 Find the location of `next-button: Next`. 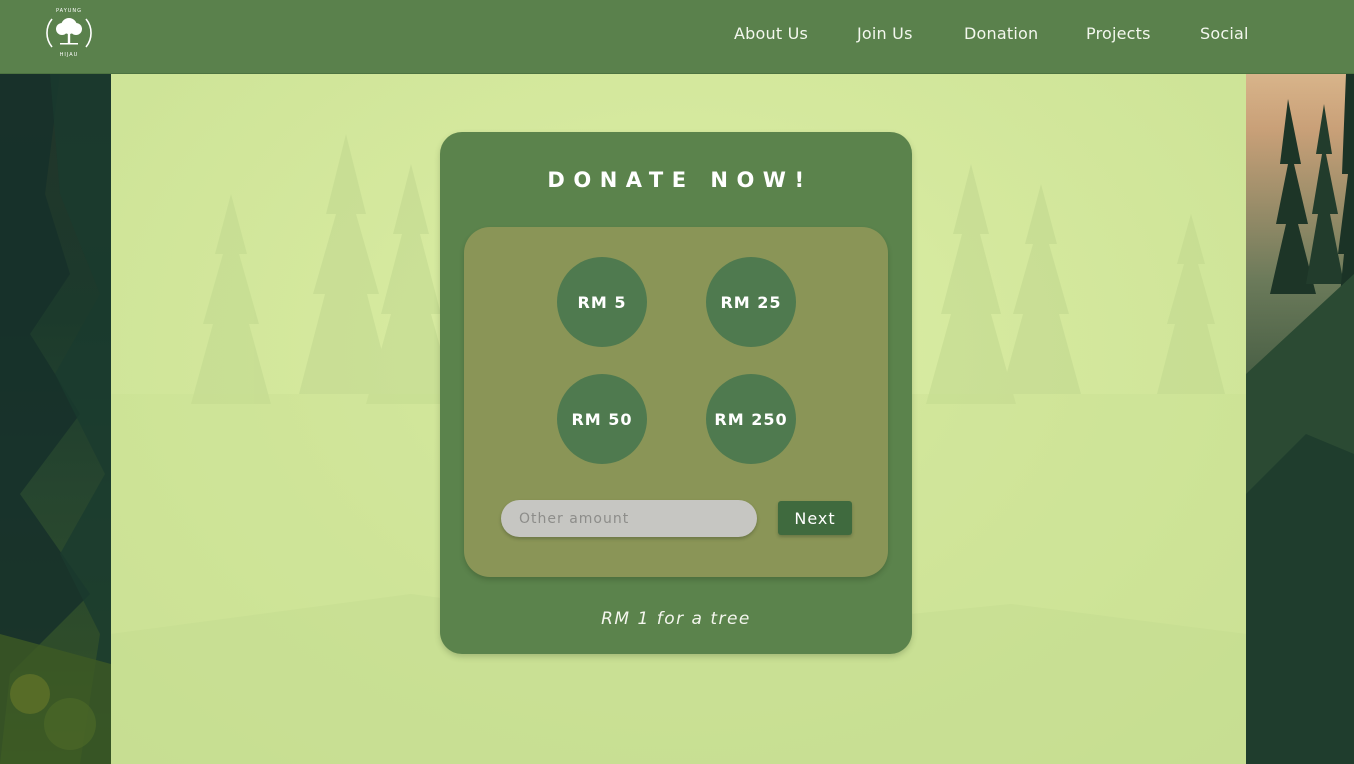

next-button: Next is located at coordinates (815, 518).